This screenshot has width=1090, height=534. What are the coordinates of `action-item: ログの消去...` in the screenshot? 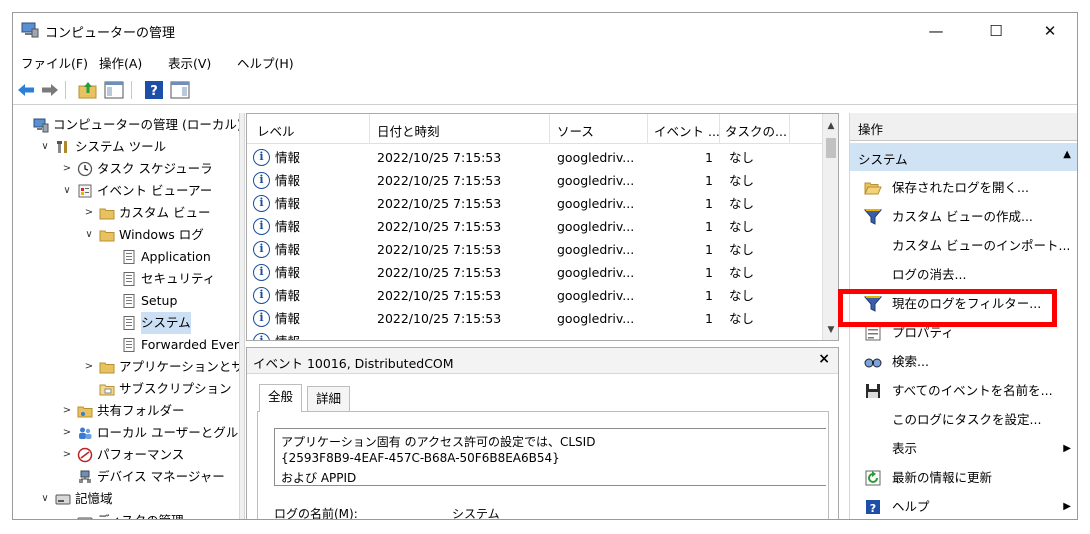 It's located at (963, 274).